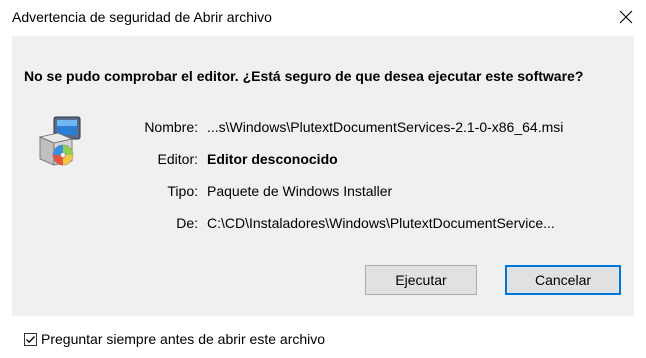 Image resolution: width=646 pixels, height=358 pixels. What do you see at coordinates (421, 280) in the screenshot?
I see `run-button: Ejecutar` at bounding box center [421, 280].